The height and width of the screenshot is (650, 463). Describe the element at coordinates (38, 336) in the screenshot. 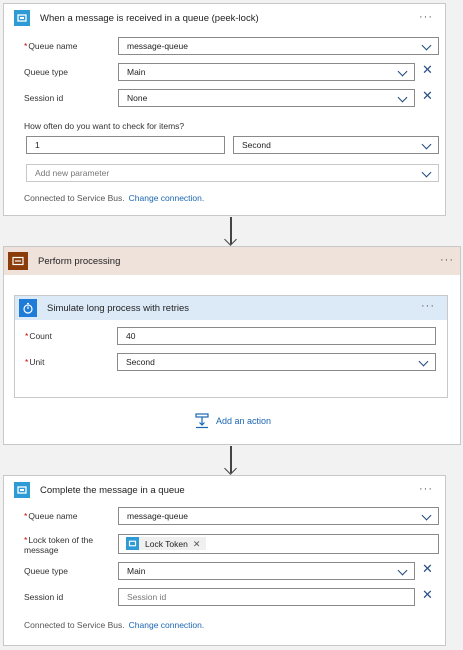

I see `count-label: *Count` at that location.